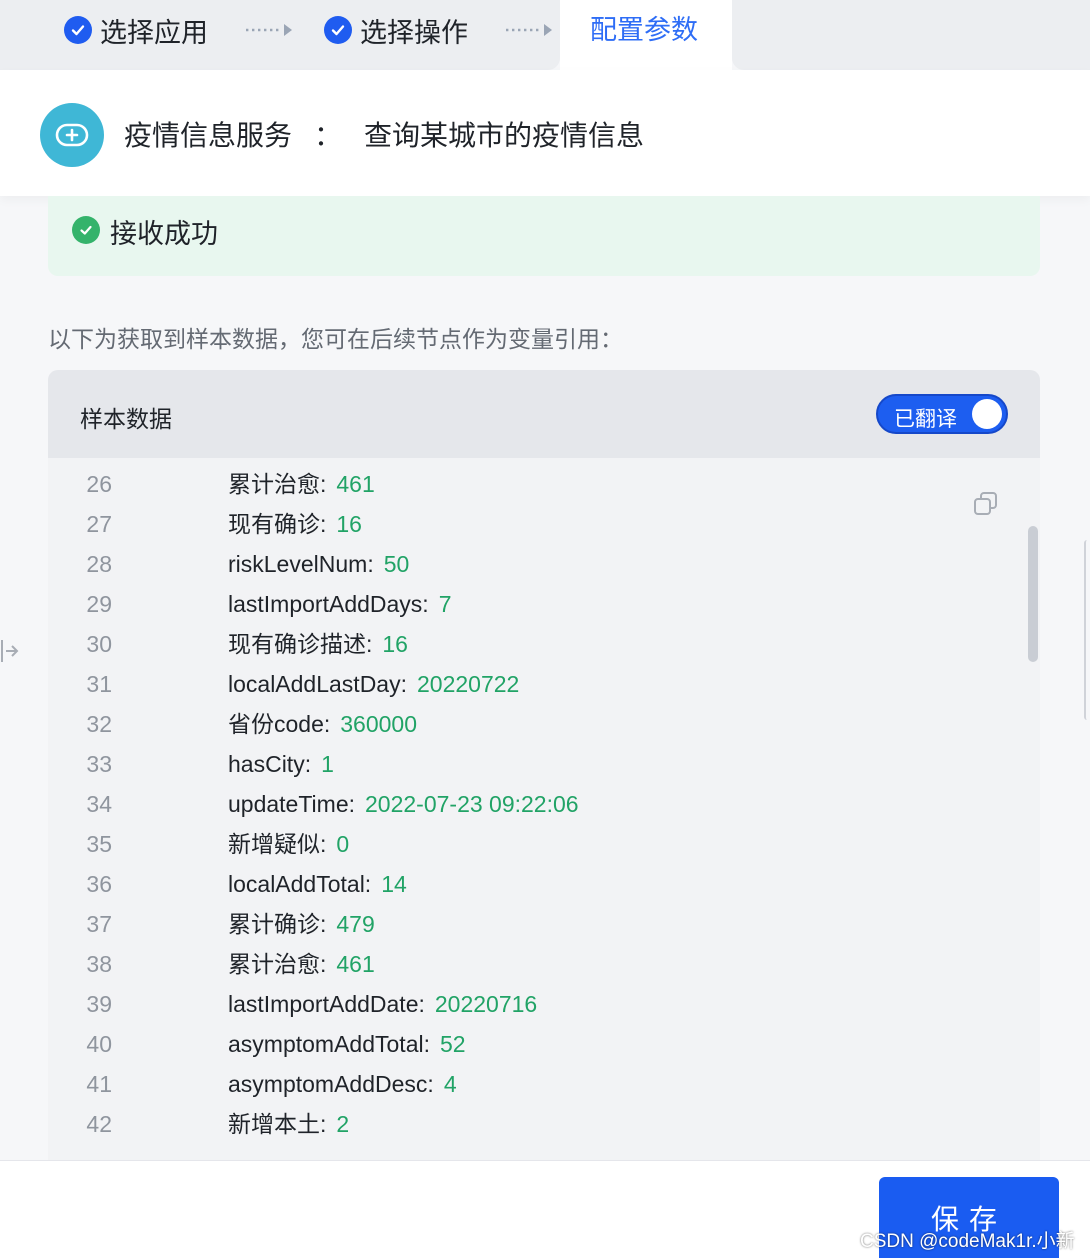  I want to click on code-line: 34 updateTime: 2022-07-23 09:22:06, so click(544, 804).